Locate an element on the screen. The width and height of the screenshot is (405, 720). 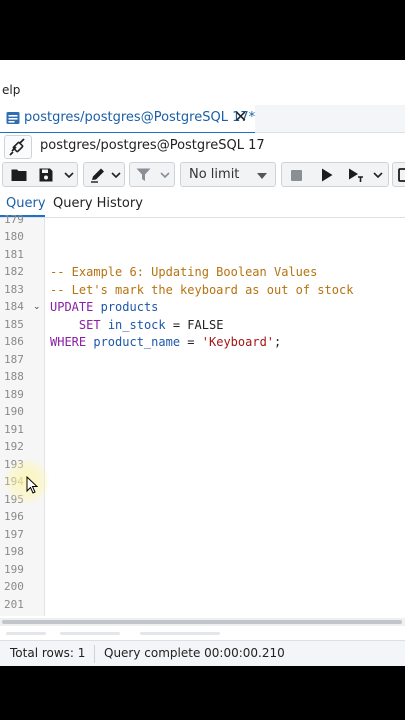
query-tab-bar: postgres/postgres@PostgreSQL 17* ✕ is located at coordinates (202, 119).